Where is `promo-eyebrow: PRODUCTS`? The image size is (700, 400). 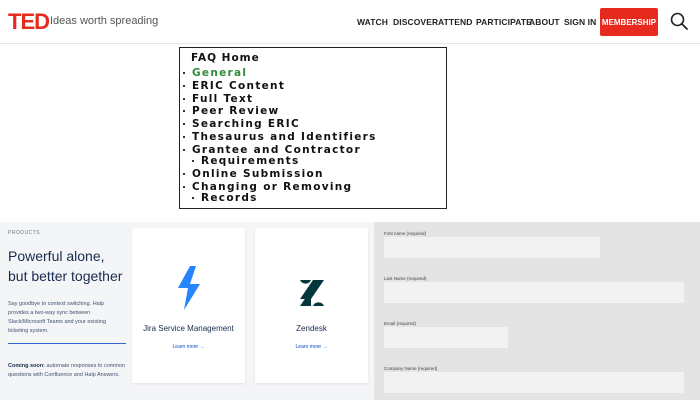
promo-eyebrow: PRODUCTS is located at coordinates (24, 233).